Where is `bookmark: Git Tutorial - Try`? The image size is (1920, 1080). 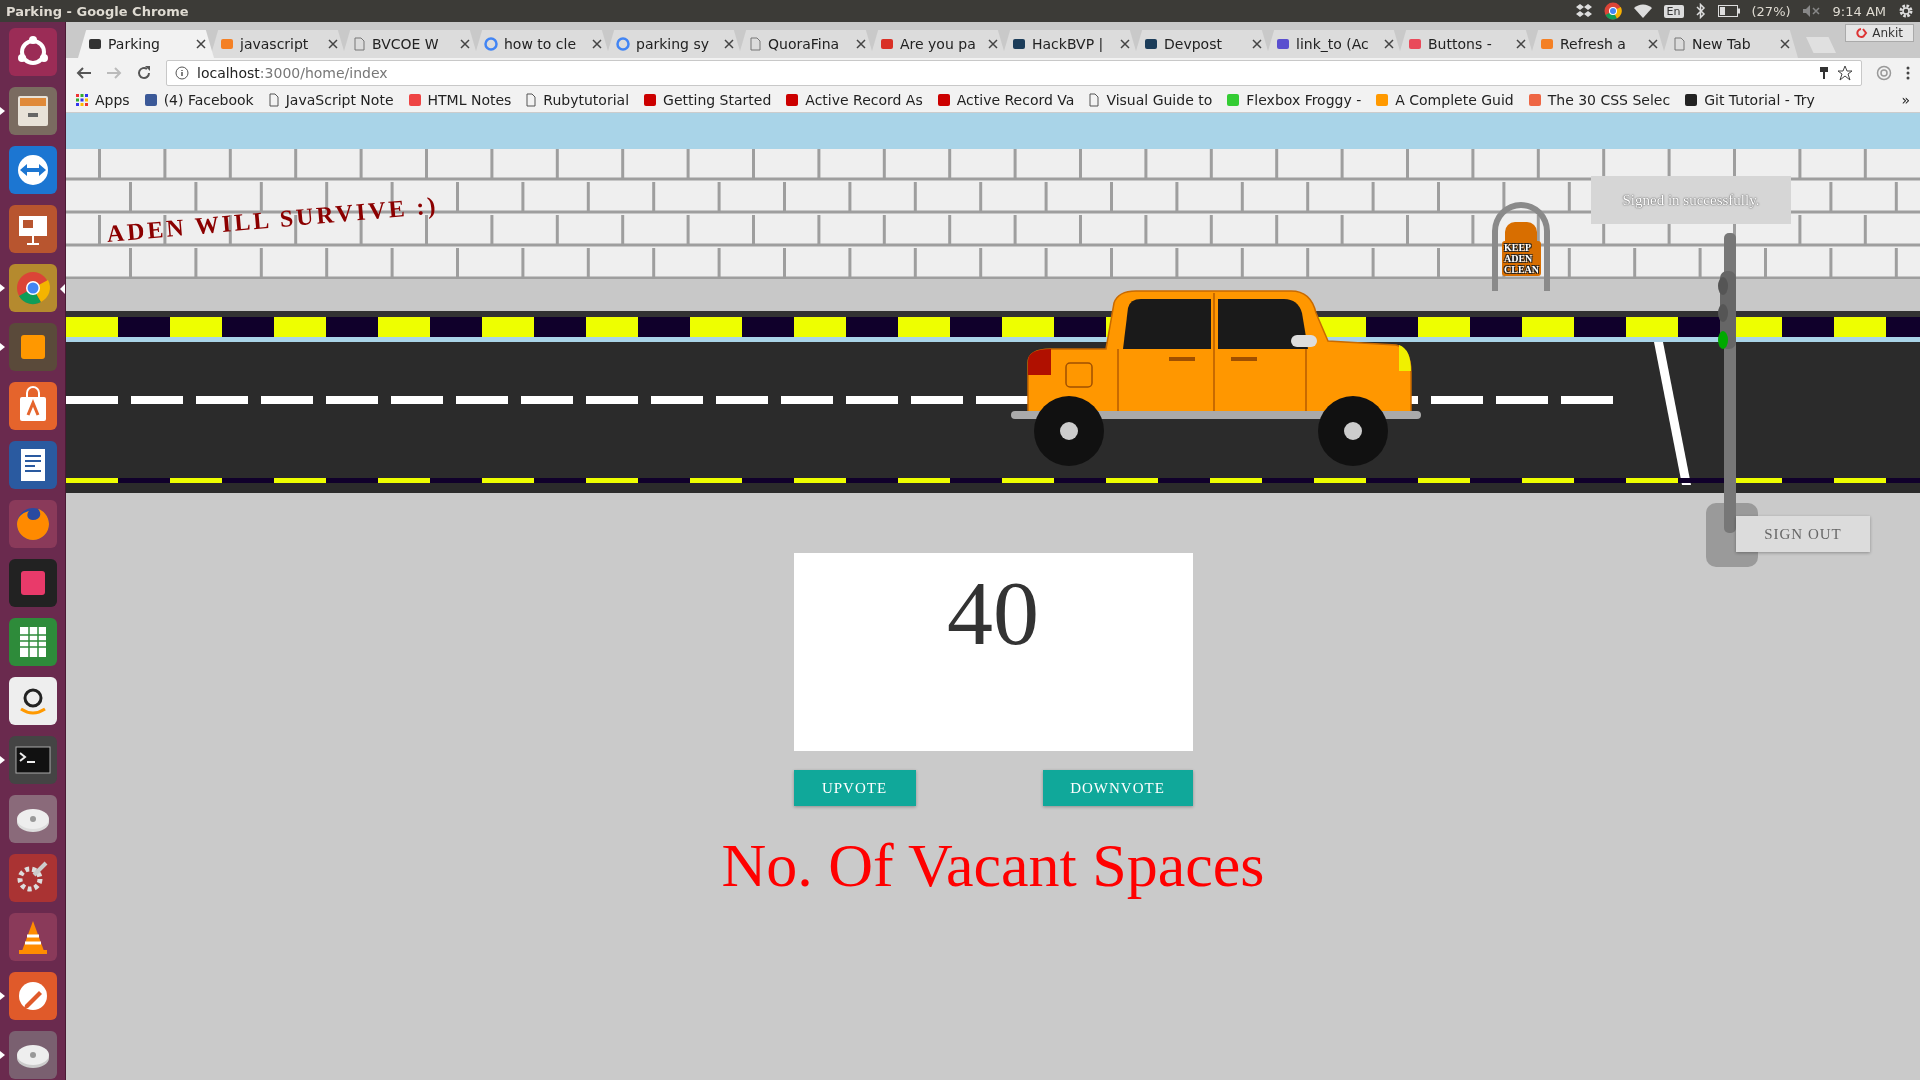
bookmark: Git Tutorial - Try is located at coordinates (1749, 100).